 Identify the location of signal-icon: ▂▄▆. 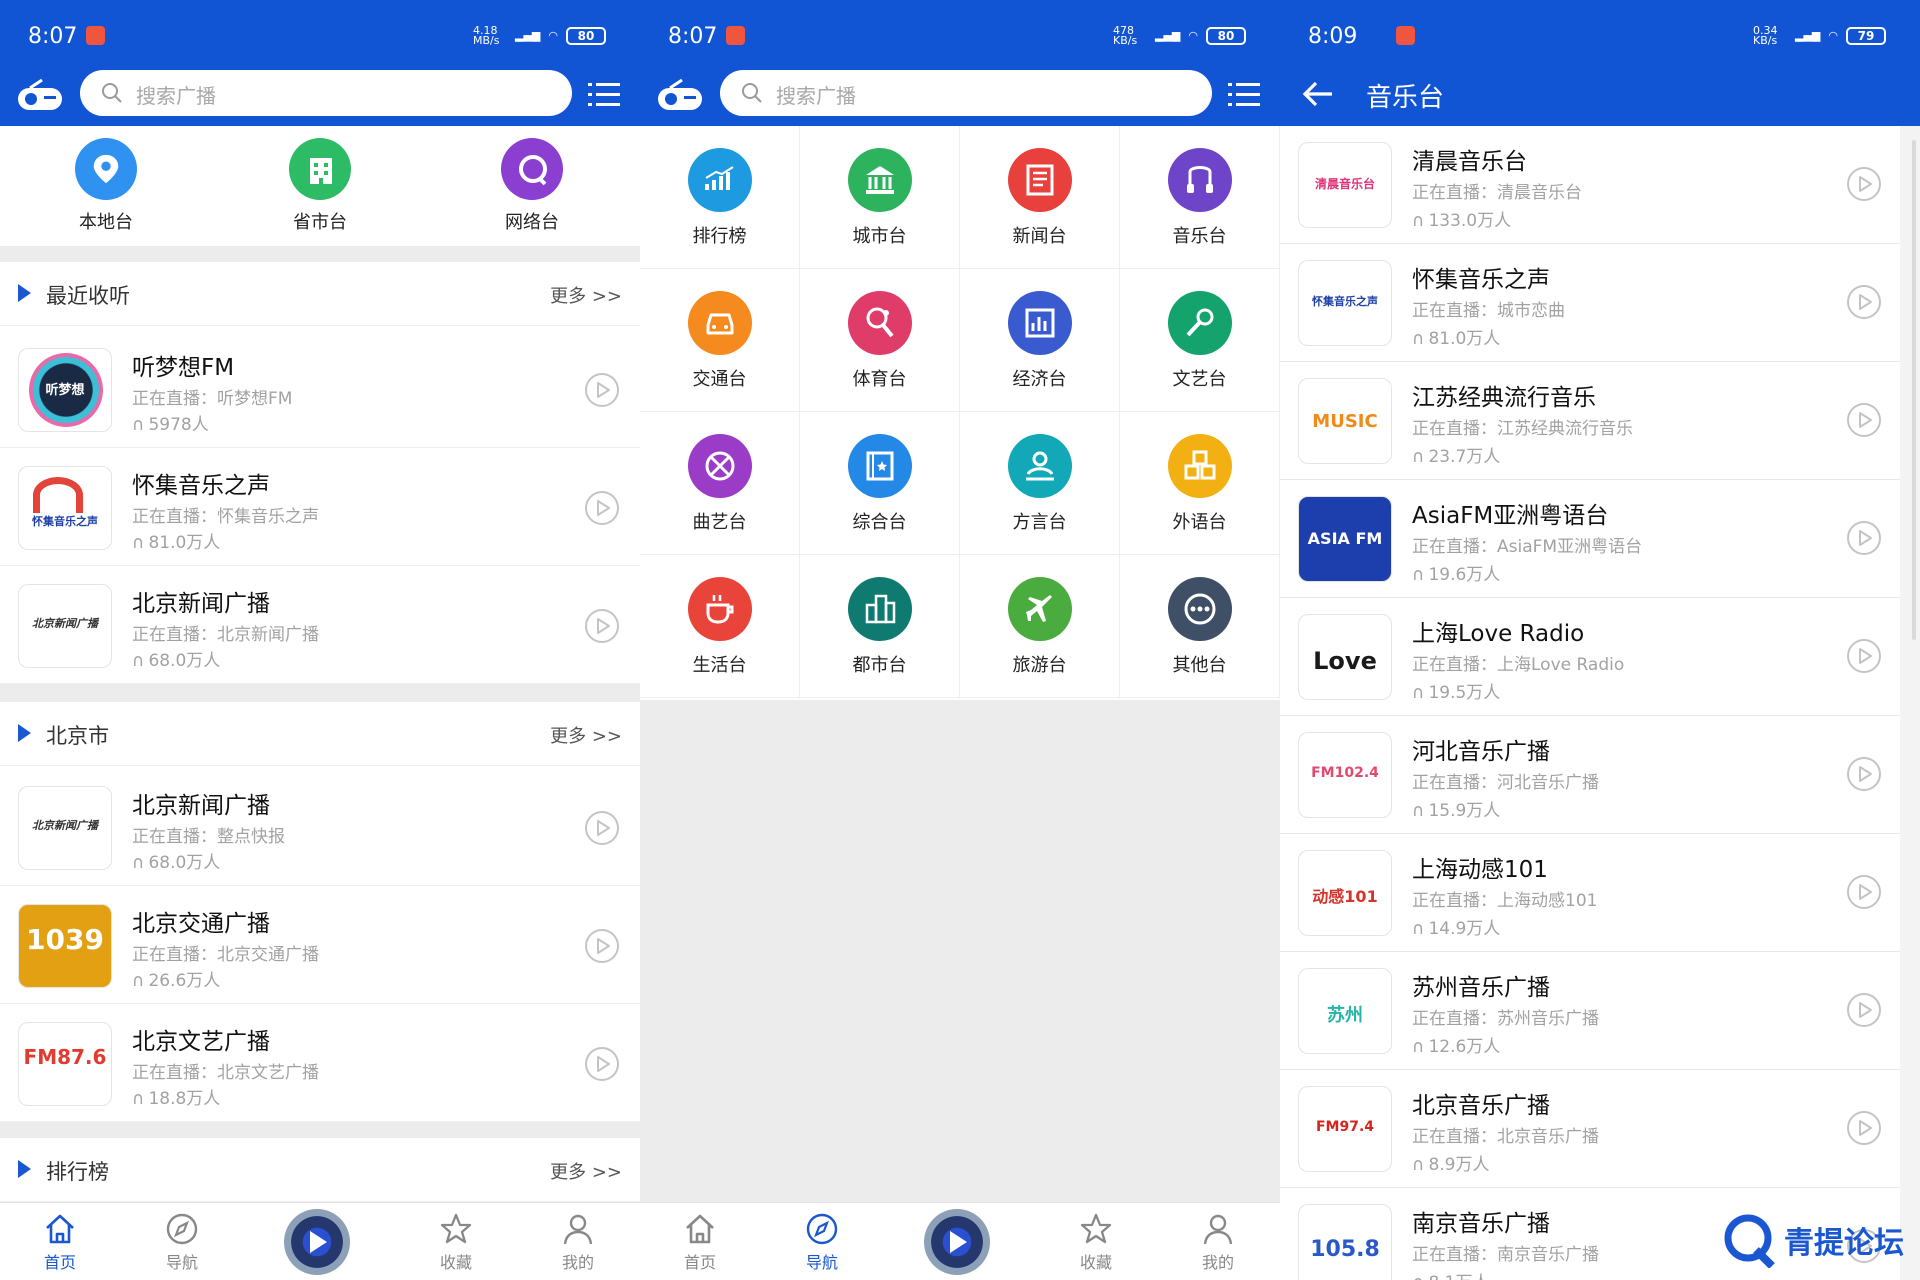
(1808, 35).